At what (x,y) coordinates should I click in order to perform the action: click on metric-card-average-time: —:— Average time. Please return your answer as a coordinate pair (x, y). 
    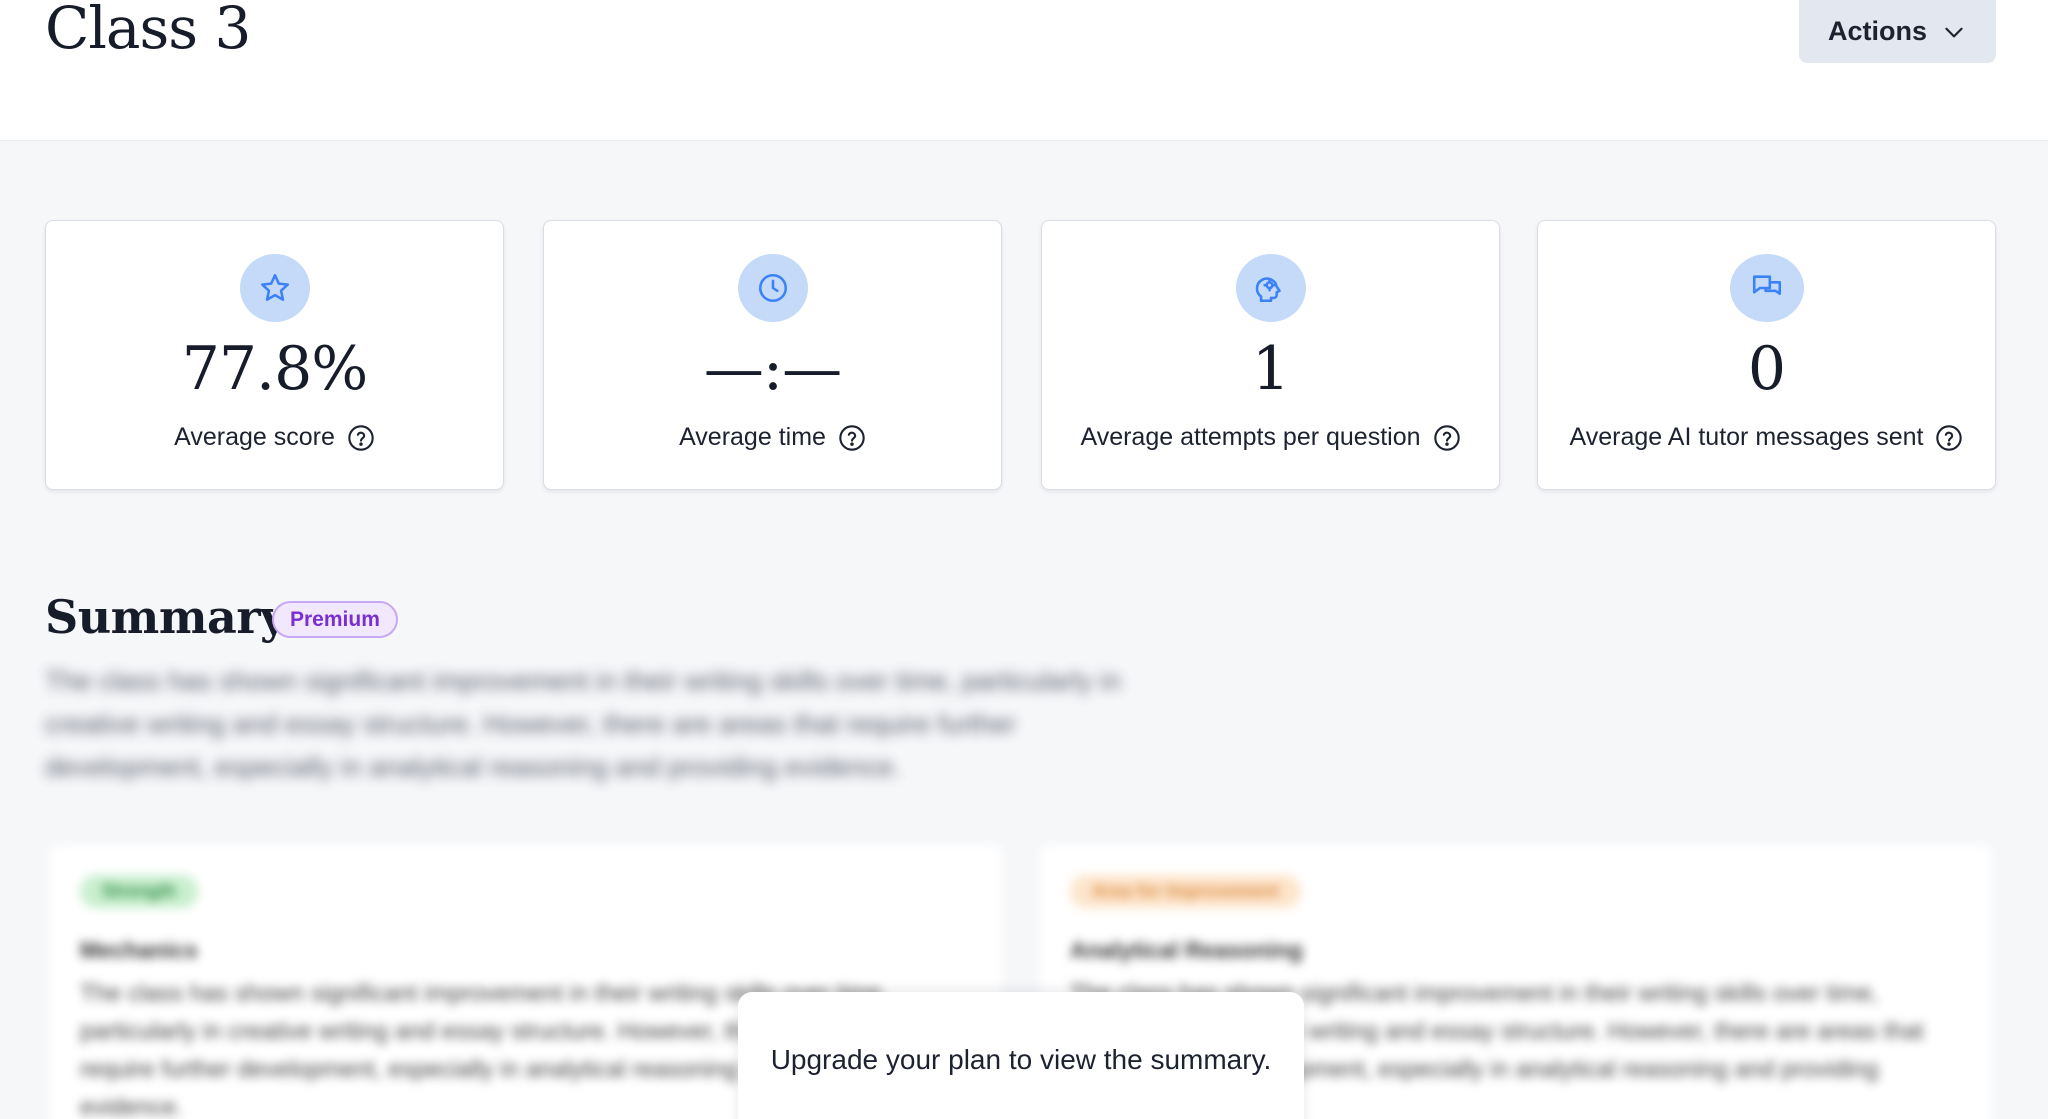
    Looking at the image, I should click on (772, 355).